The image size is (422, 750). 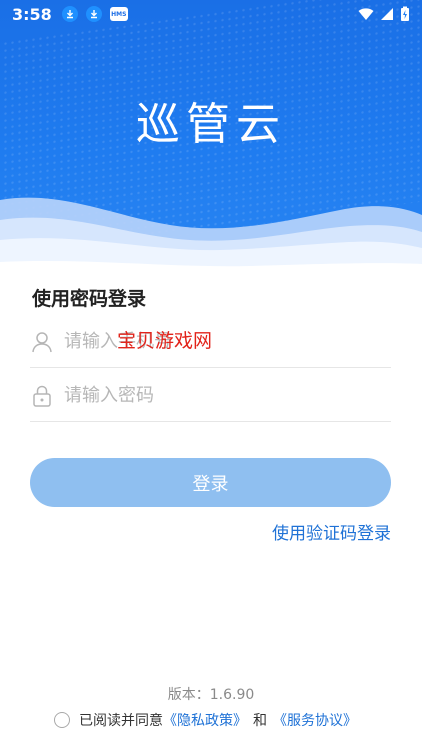 I want to click on app-title: 巡管云, so click(x=211, y=124).